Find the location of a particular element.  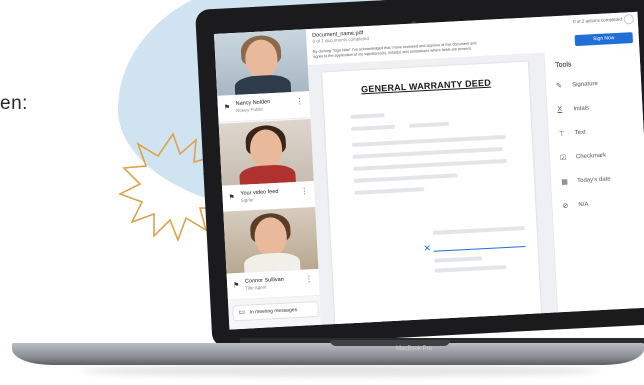

actions-status: 0 of 2 actions completed is located at coordinates (597, 20).